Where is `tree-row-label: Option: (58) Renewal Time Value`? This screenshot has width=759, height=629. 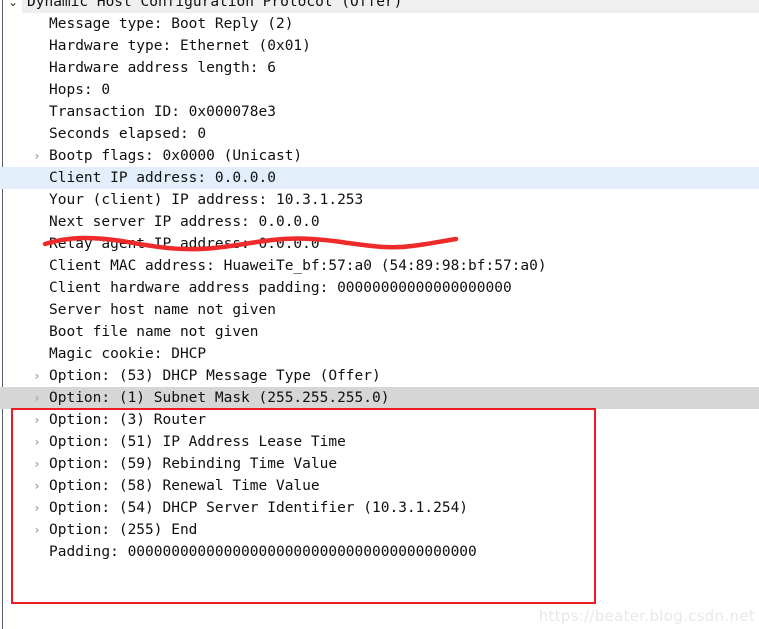 tree-row-label: Option: (58) Renewal Time Value is located at coordinates (184, 486).